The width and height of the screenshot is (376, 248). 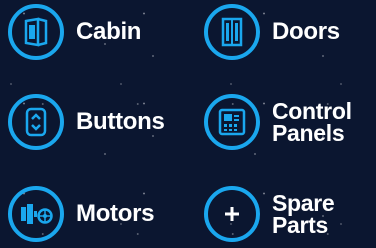 I want to click on spare-parts-label: Spare Parts, so click(x=303, y=214).